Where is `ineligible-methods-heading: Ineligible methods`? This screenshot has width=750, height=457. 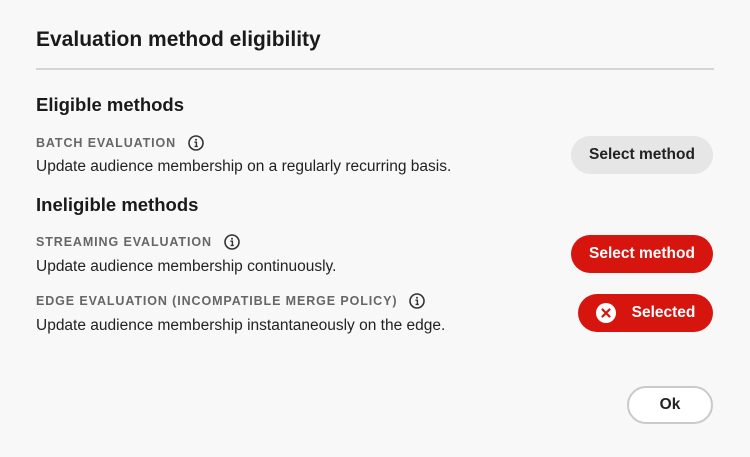 ineligible-methods-heading: Ineligible methods is located at coordinates (117, 204).